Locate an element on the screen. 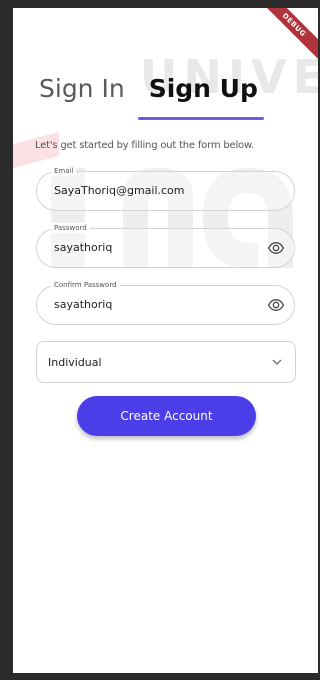  email-field: Email is located at coordinates (165, 188).